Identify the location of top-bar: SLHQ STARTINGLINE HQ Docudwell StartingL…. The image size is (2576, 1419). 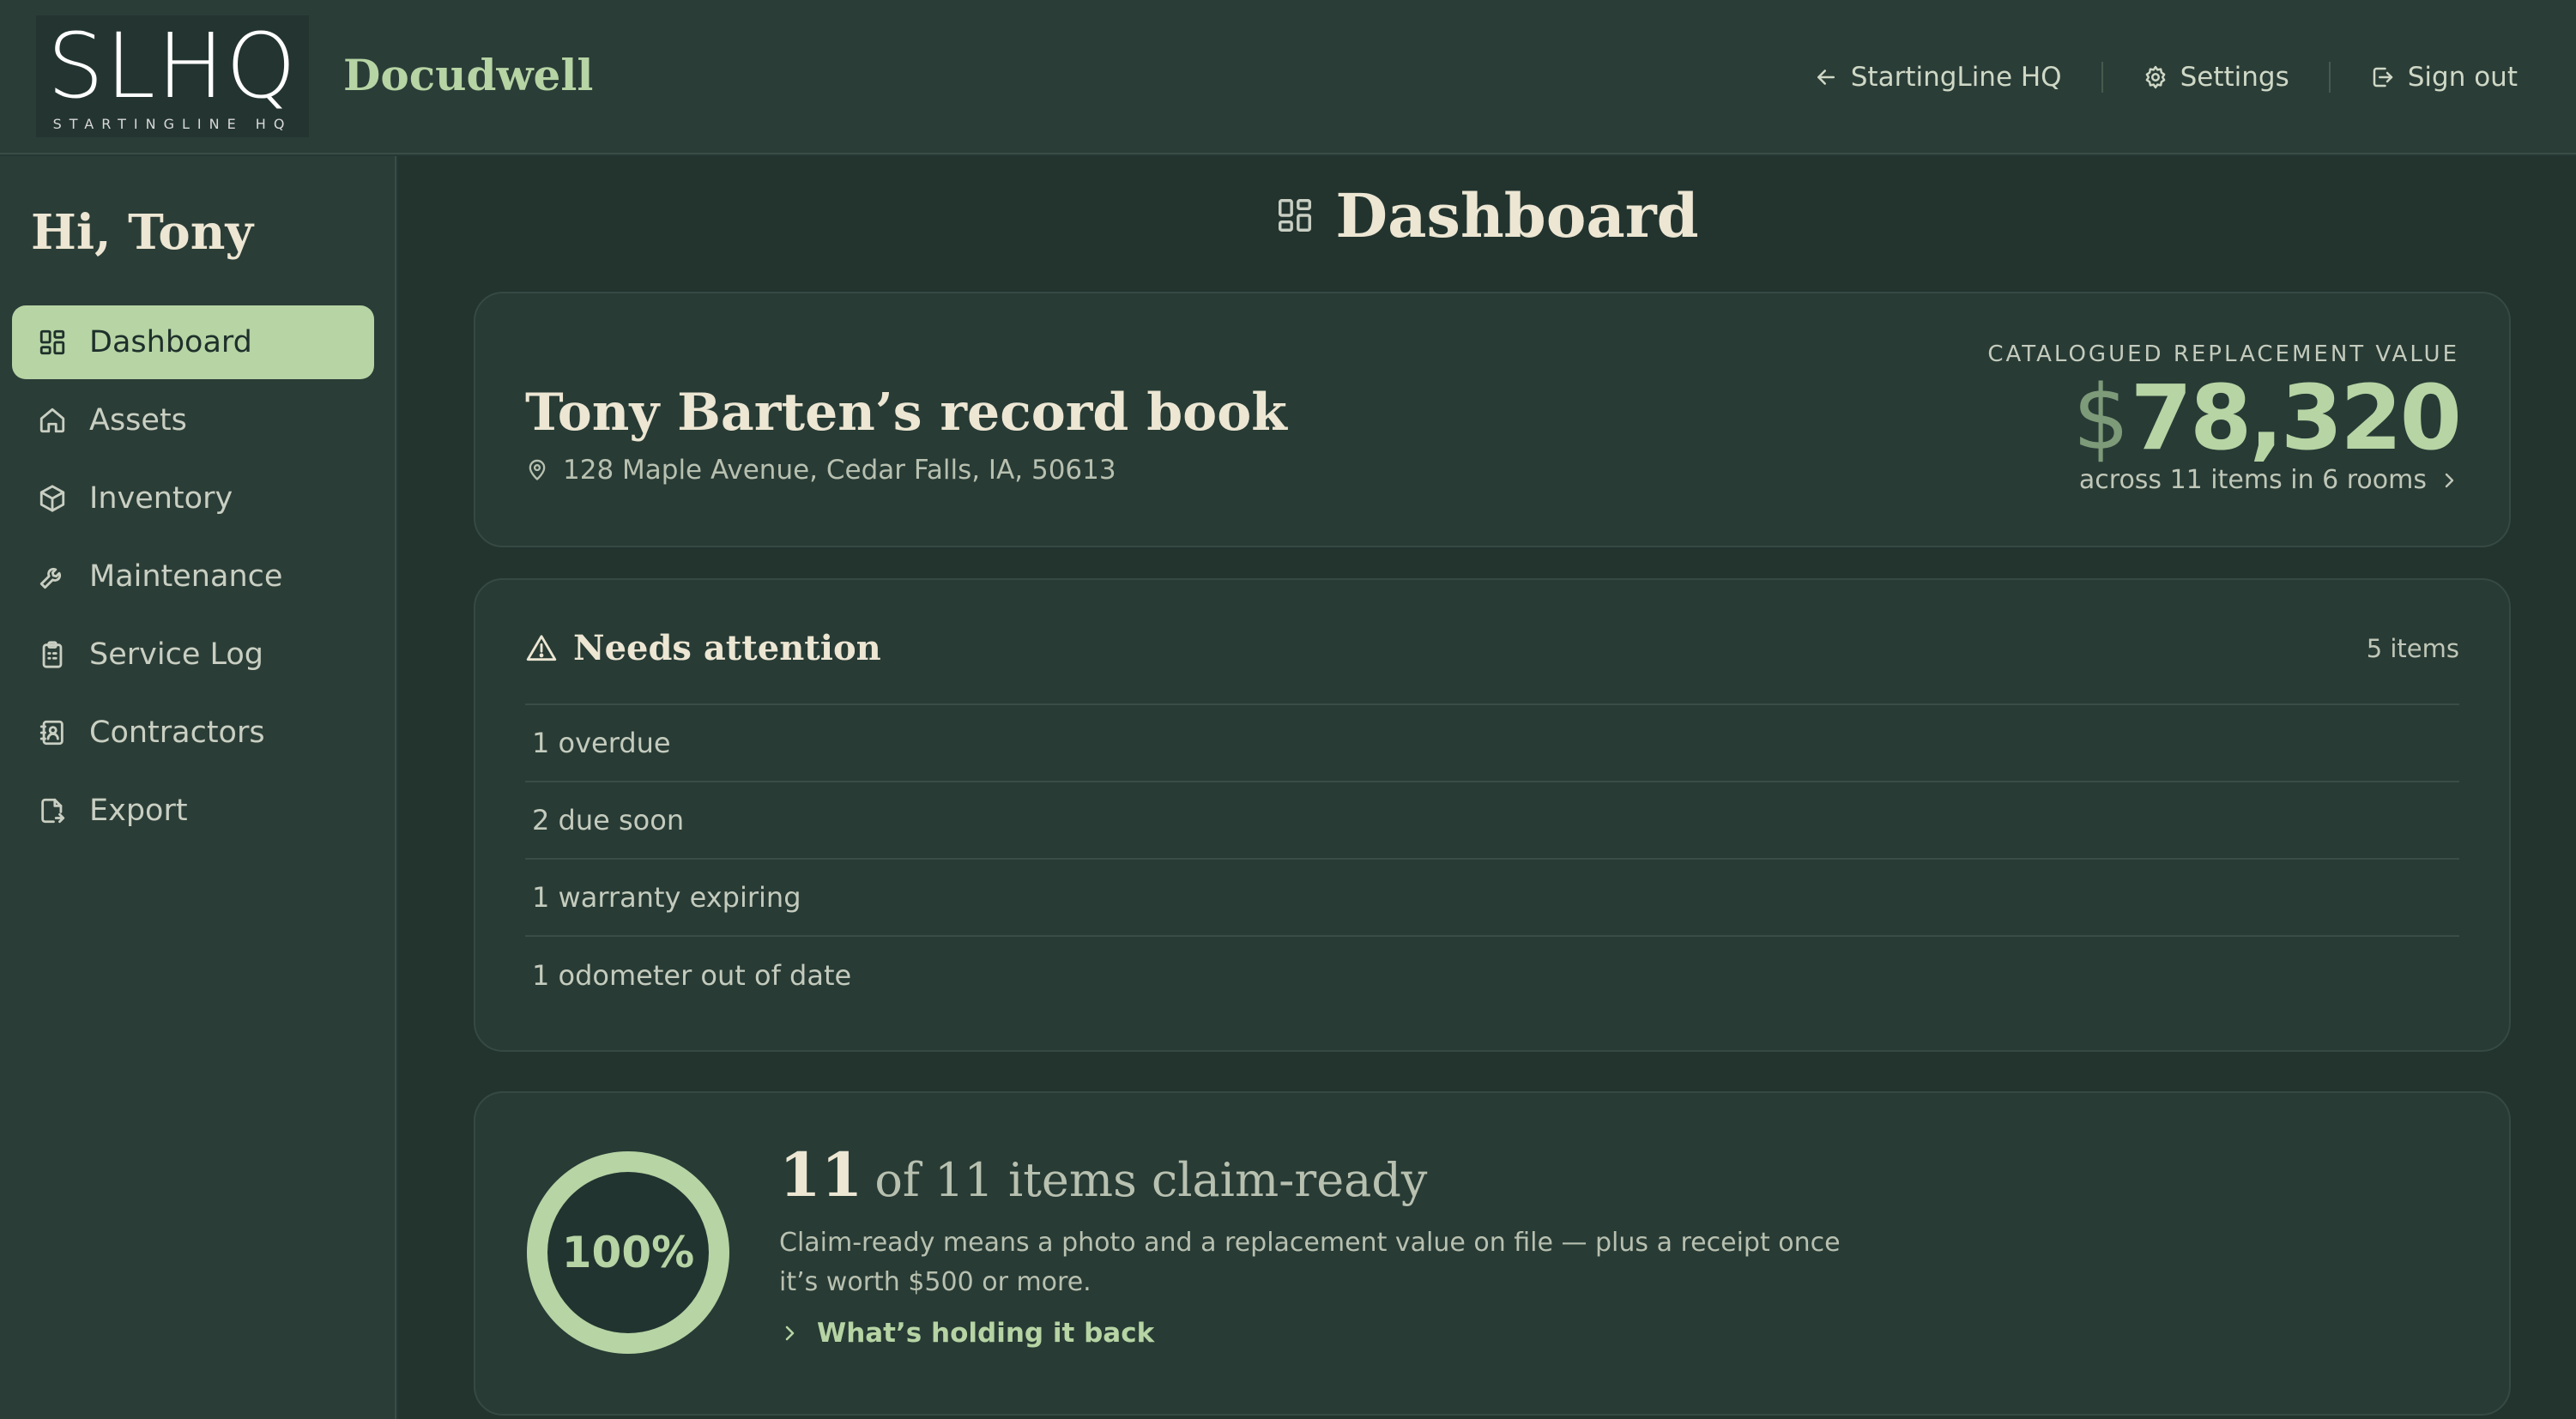
(1288, 77).